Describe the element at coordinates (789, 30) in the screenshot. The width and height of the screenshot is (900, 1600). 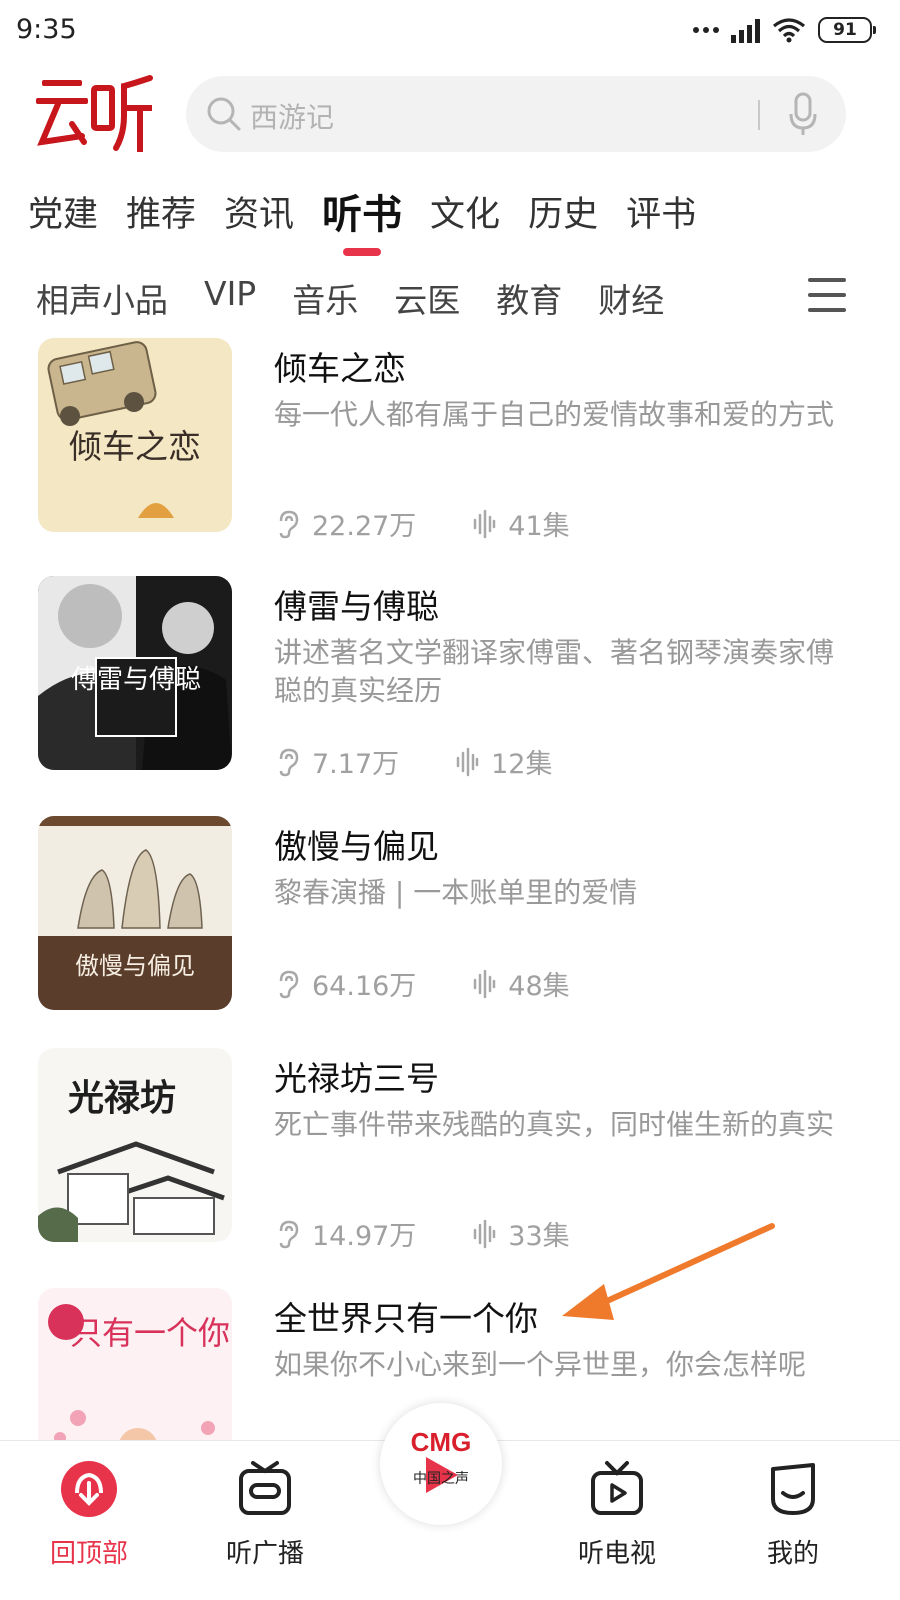
I see `wifi-icon` at that location.